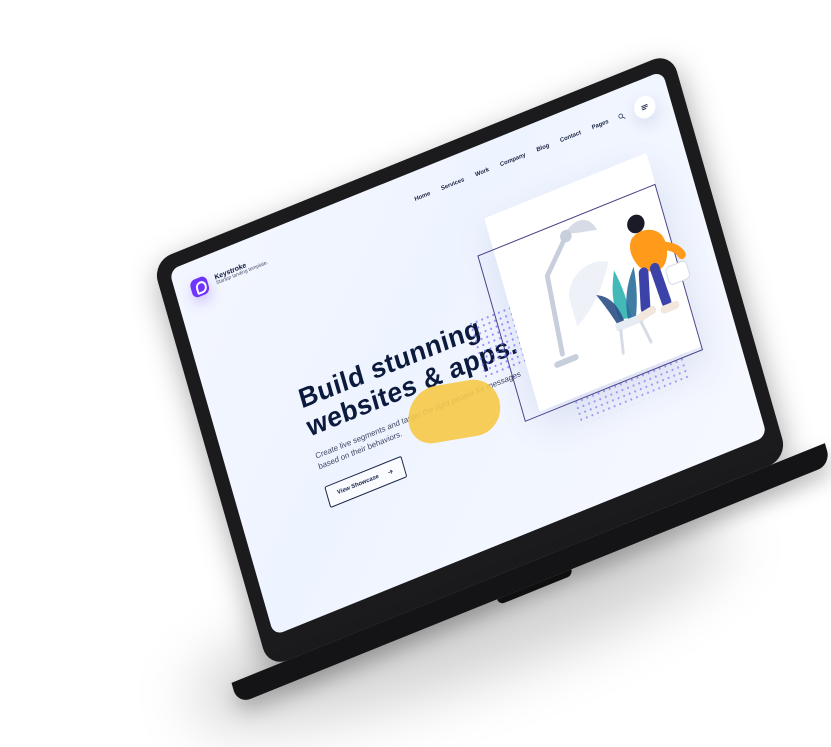 The height and width of the screenshot is (747, 831). I want to click on nav-item-blog: Blog, so click(543, 148).